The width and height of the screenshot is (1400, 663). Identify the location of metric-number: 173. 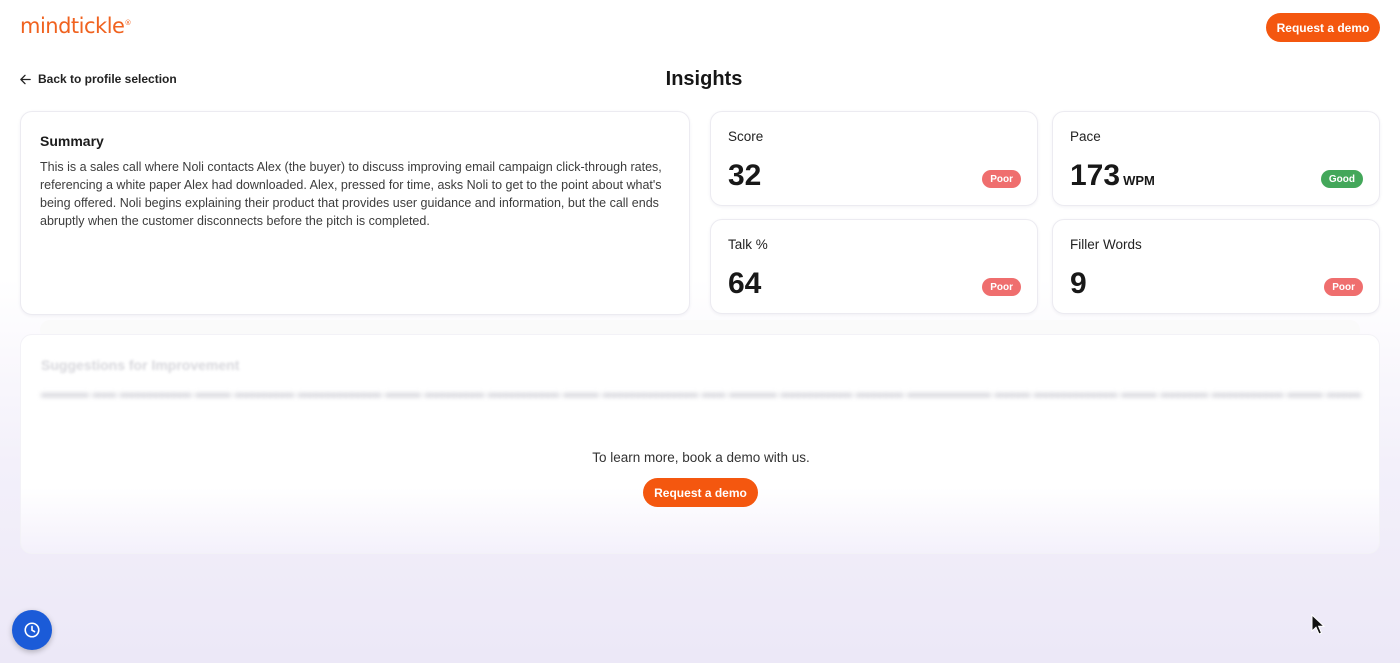
(1095, 175).